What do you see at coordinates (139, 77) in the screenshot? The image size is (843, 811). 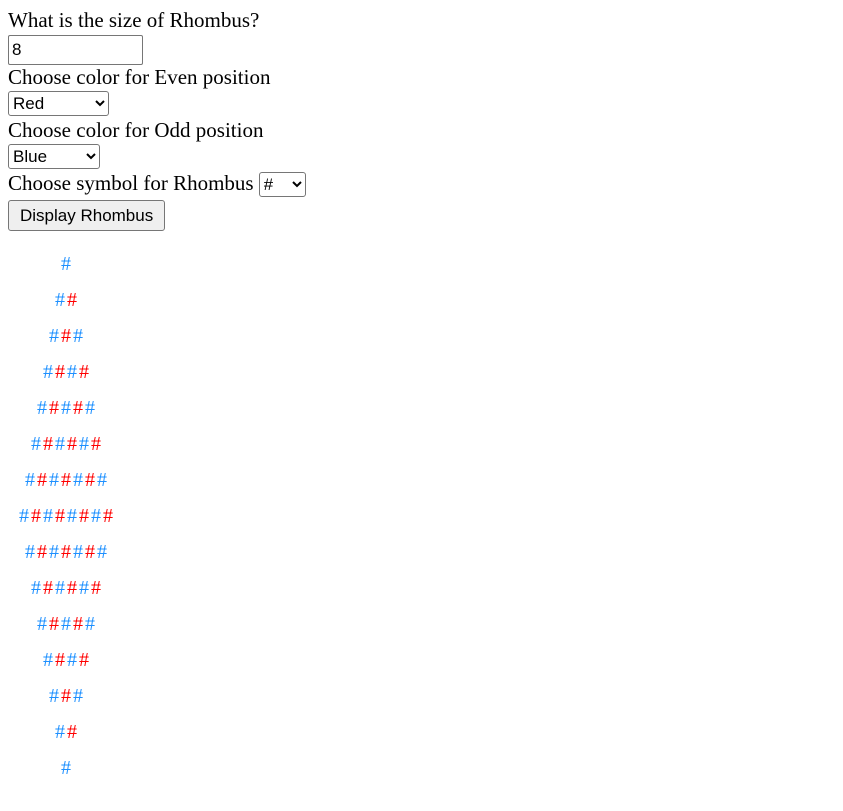 I see `even-color-label: Choose color for Even position` at bounding box center [139, 77].